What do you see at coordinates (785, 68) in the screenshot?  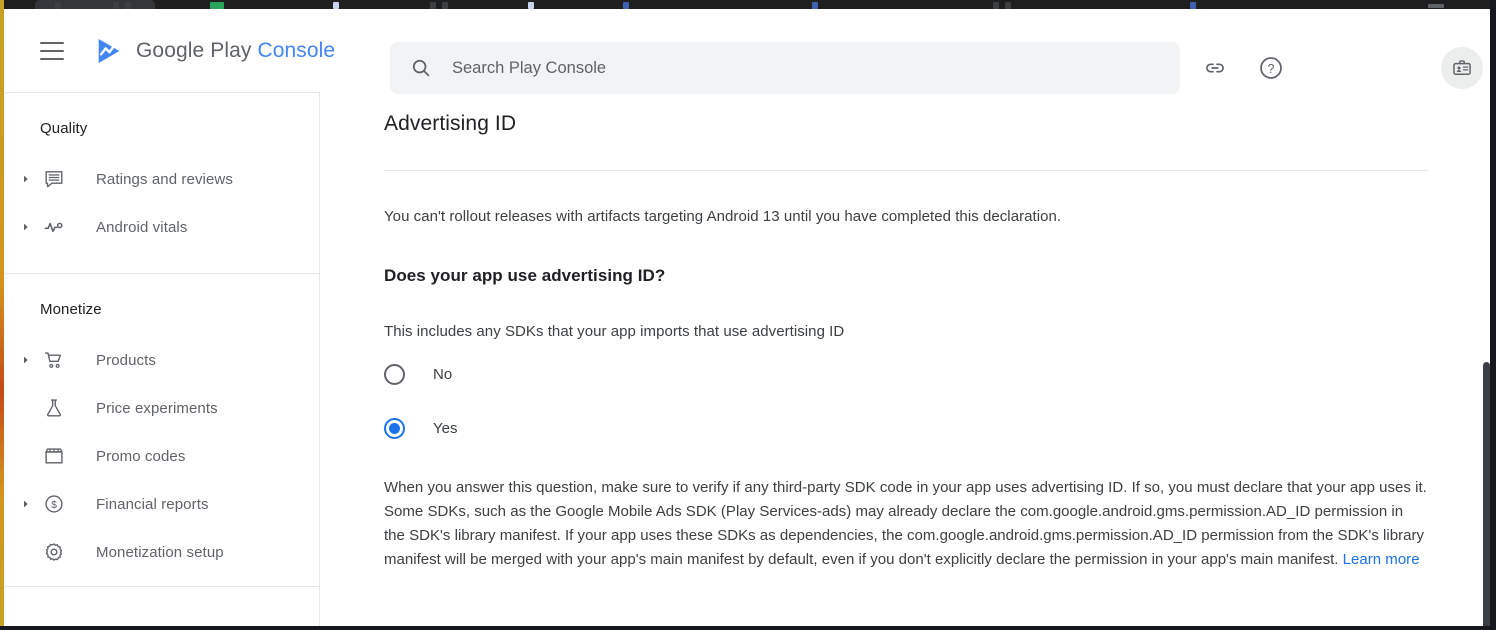 I see `search-input: Search Play Console` at bounding box center [785, 68].